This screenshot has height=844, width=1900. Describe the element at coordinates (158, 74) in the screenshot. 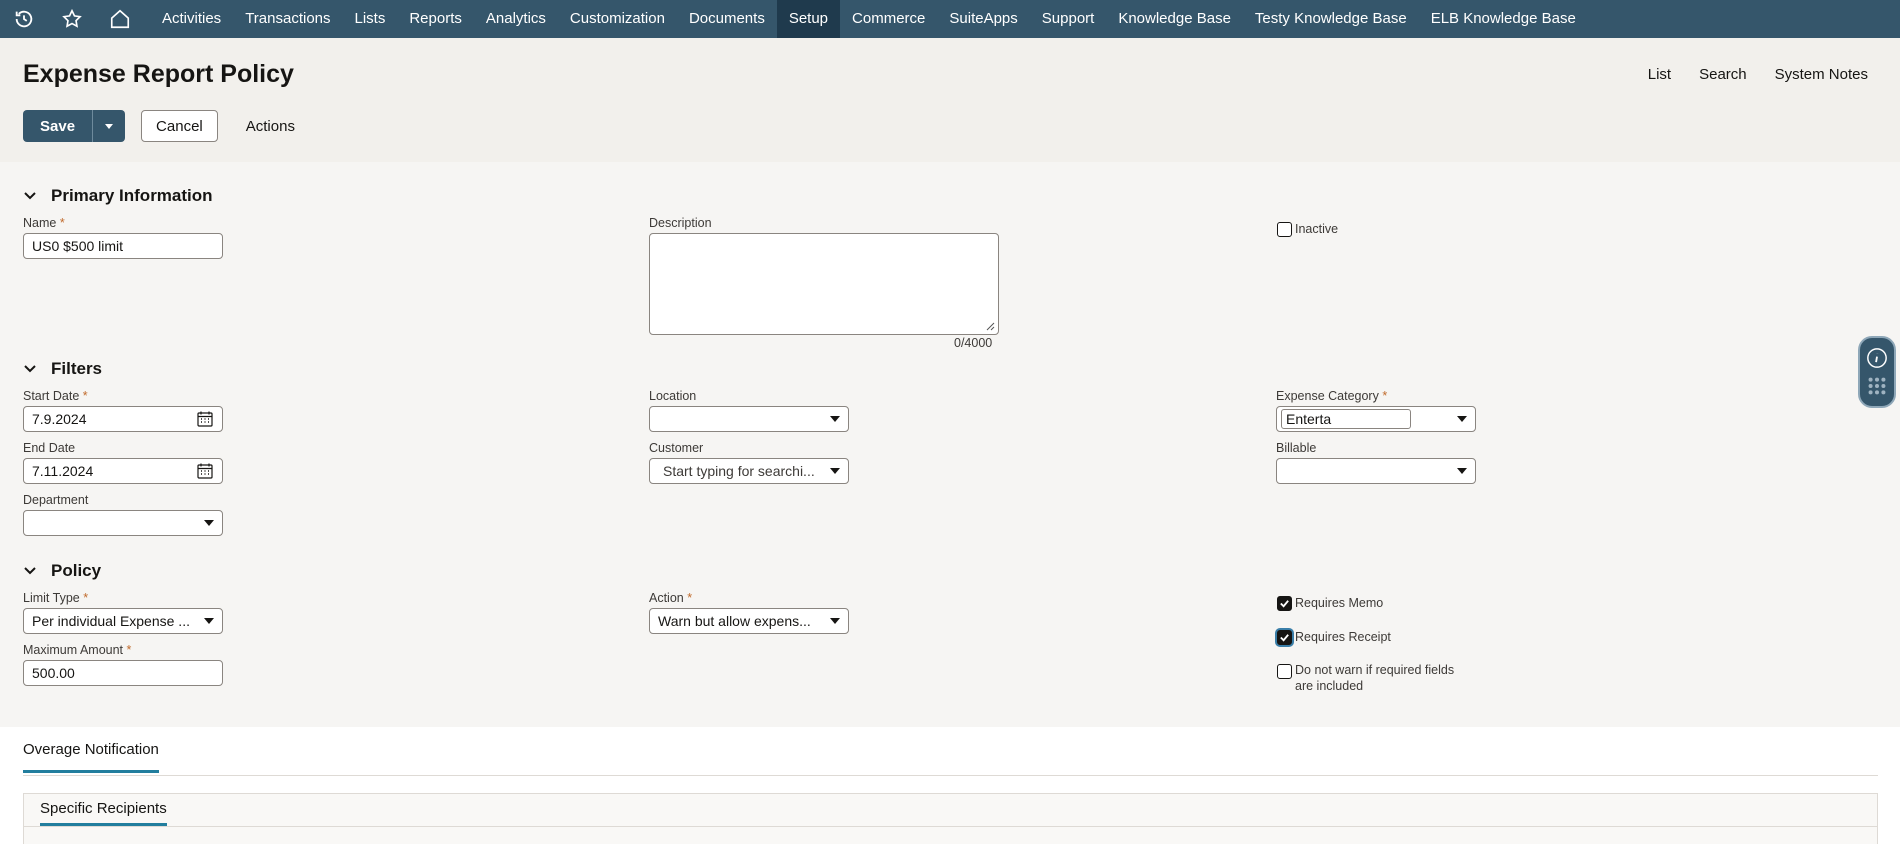

I see `page-title: Expense Report Policy` at that location.